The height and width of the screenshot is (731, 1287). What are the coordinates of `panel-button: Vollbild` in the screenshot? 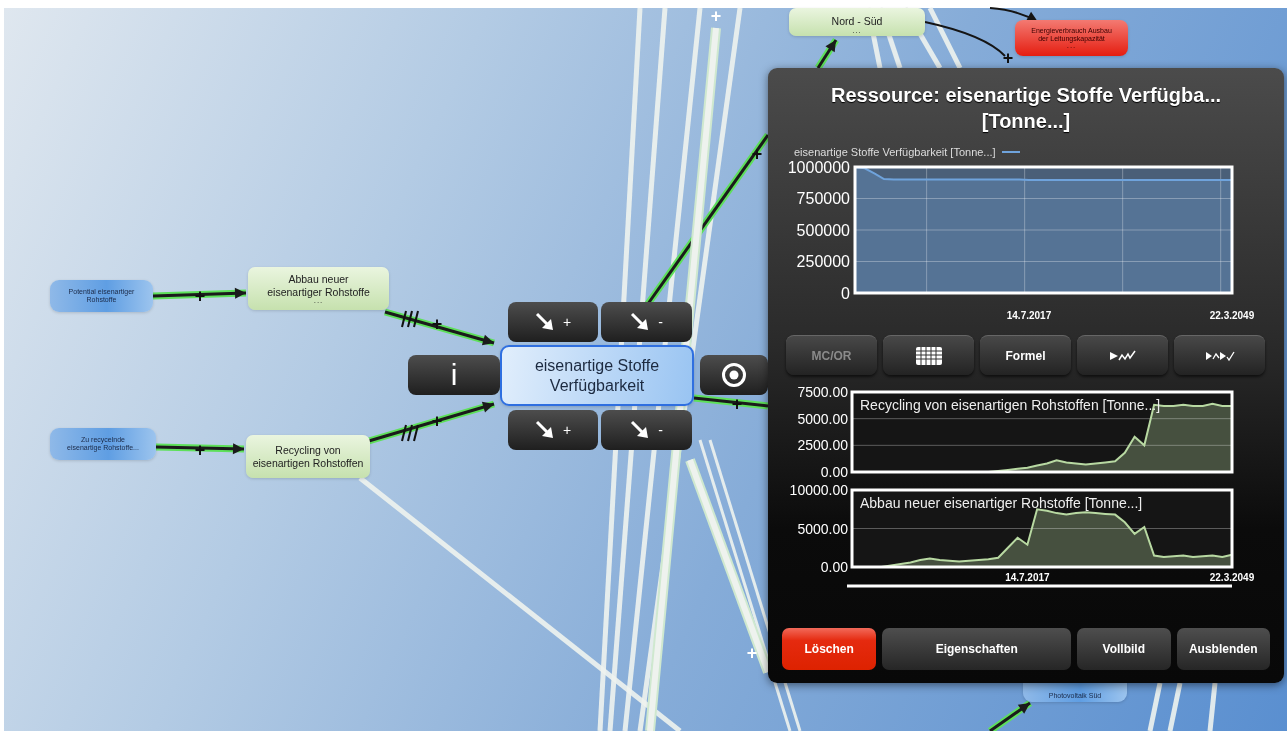 It's located at (1124, 649).